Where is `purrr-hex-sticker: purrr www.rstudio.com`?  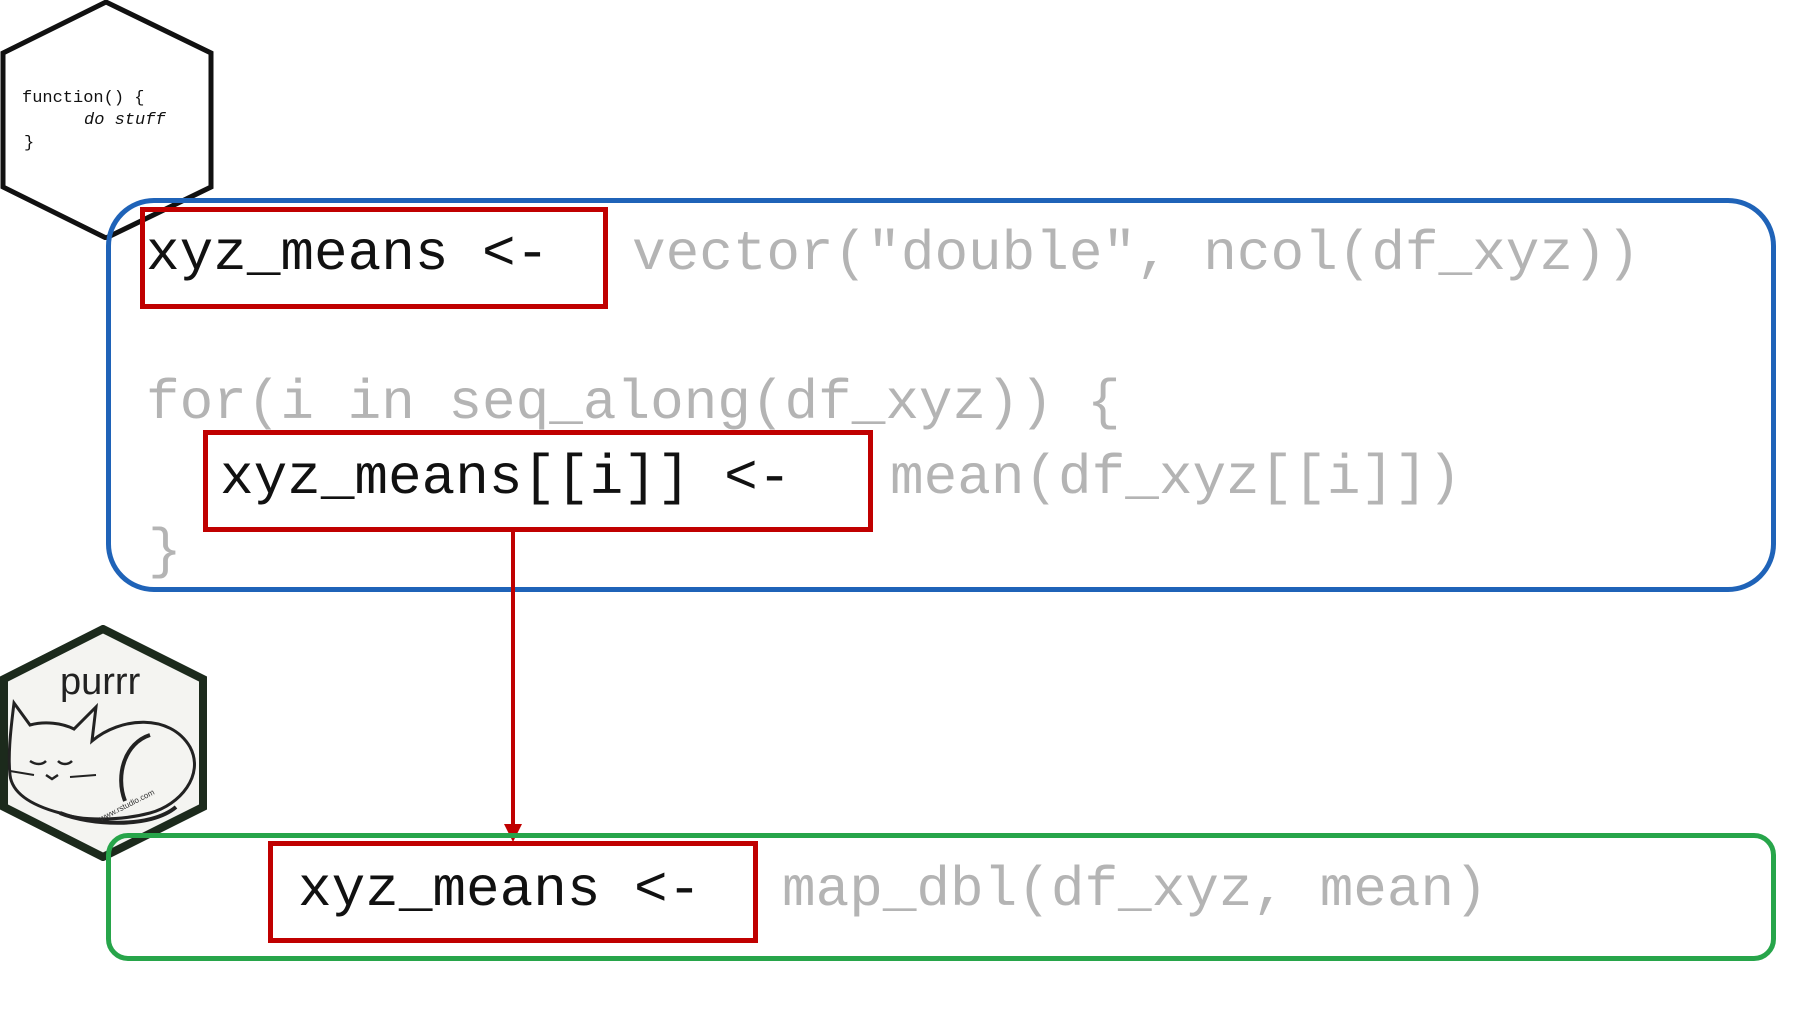 purrr-hex-sticker: purrr www.rstudio.com is located at coordinates (105, 743).